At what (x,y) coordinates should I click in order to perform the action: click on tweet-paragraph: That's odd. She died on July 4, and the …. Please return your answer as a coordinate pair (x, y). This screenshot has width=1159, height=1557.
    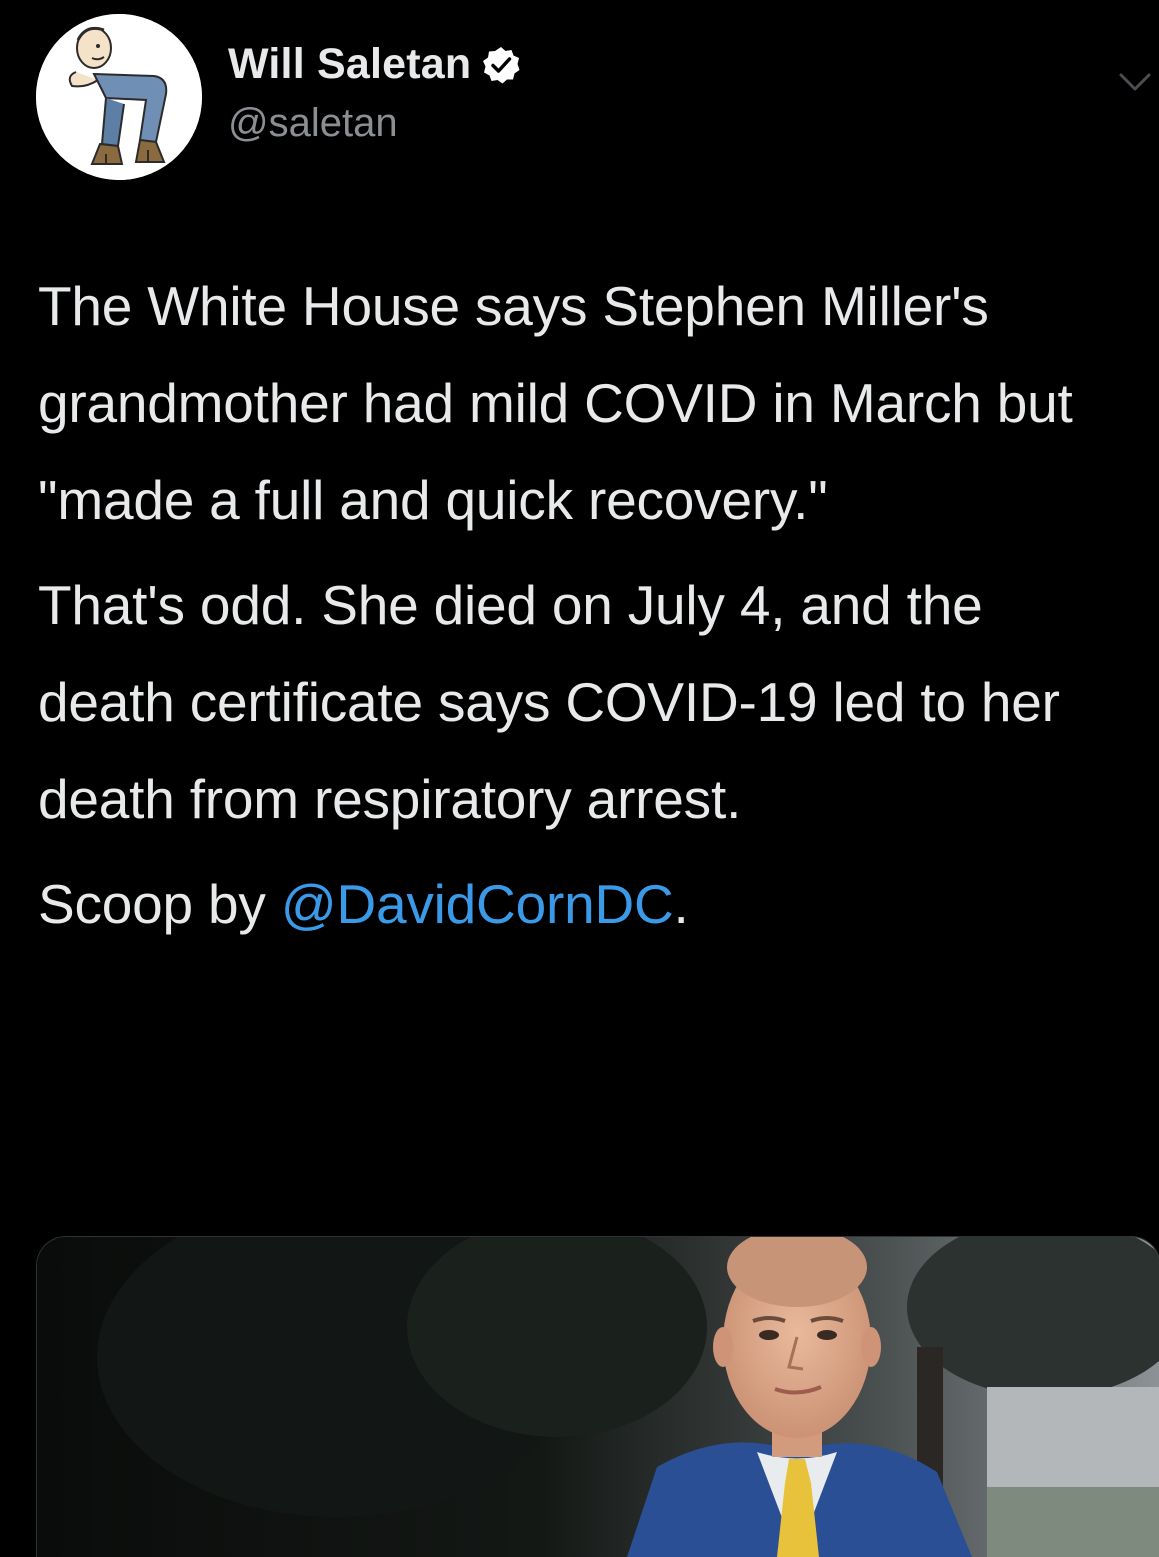
    Looking at the image, I should click on (549, 702).